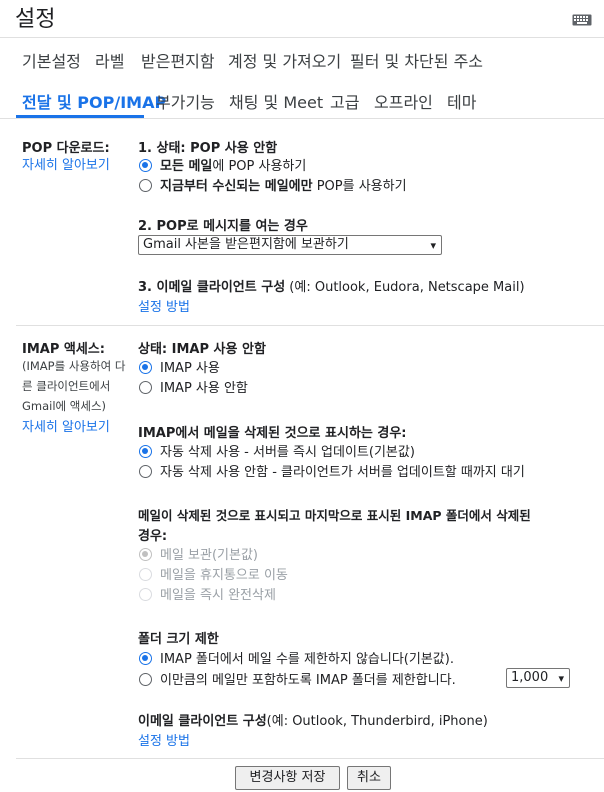 The width and height of the screenshot is (604, 792). I want to click on pop-client-examples: (예: Outlook, Eudora, Netscape Mail), so click(405, 287).